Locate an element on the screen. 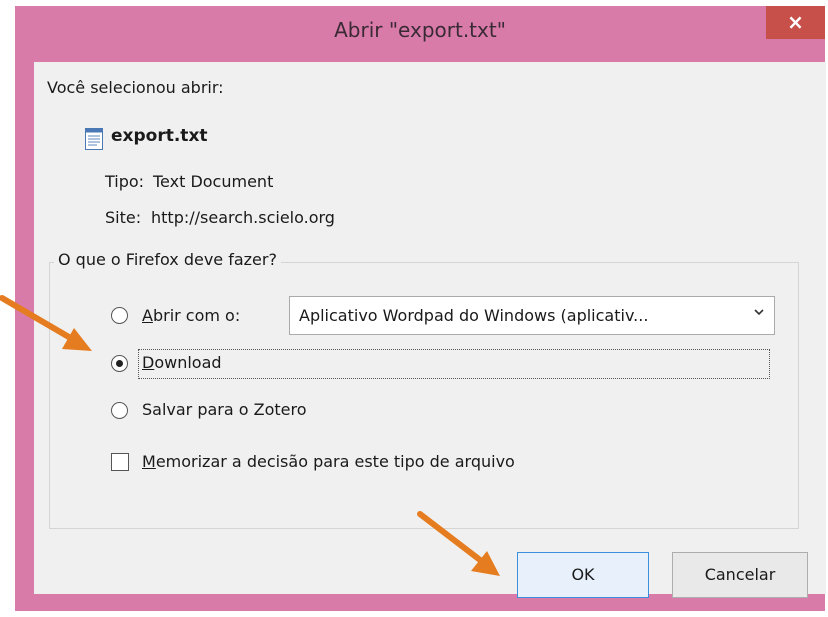  arrow-to-ok-icon is located at coordinates (458, 543).